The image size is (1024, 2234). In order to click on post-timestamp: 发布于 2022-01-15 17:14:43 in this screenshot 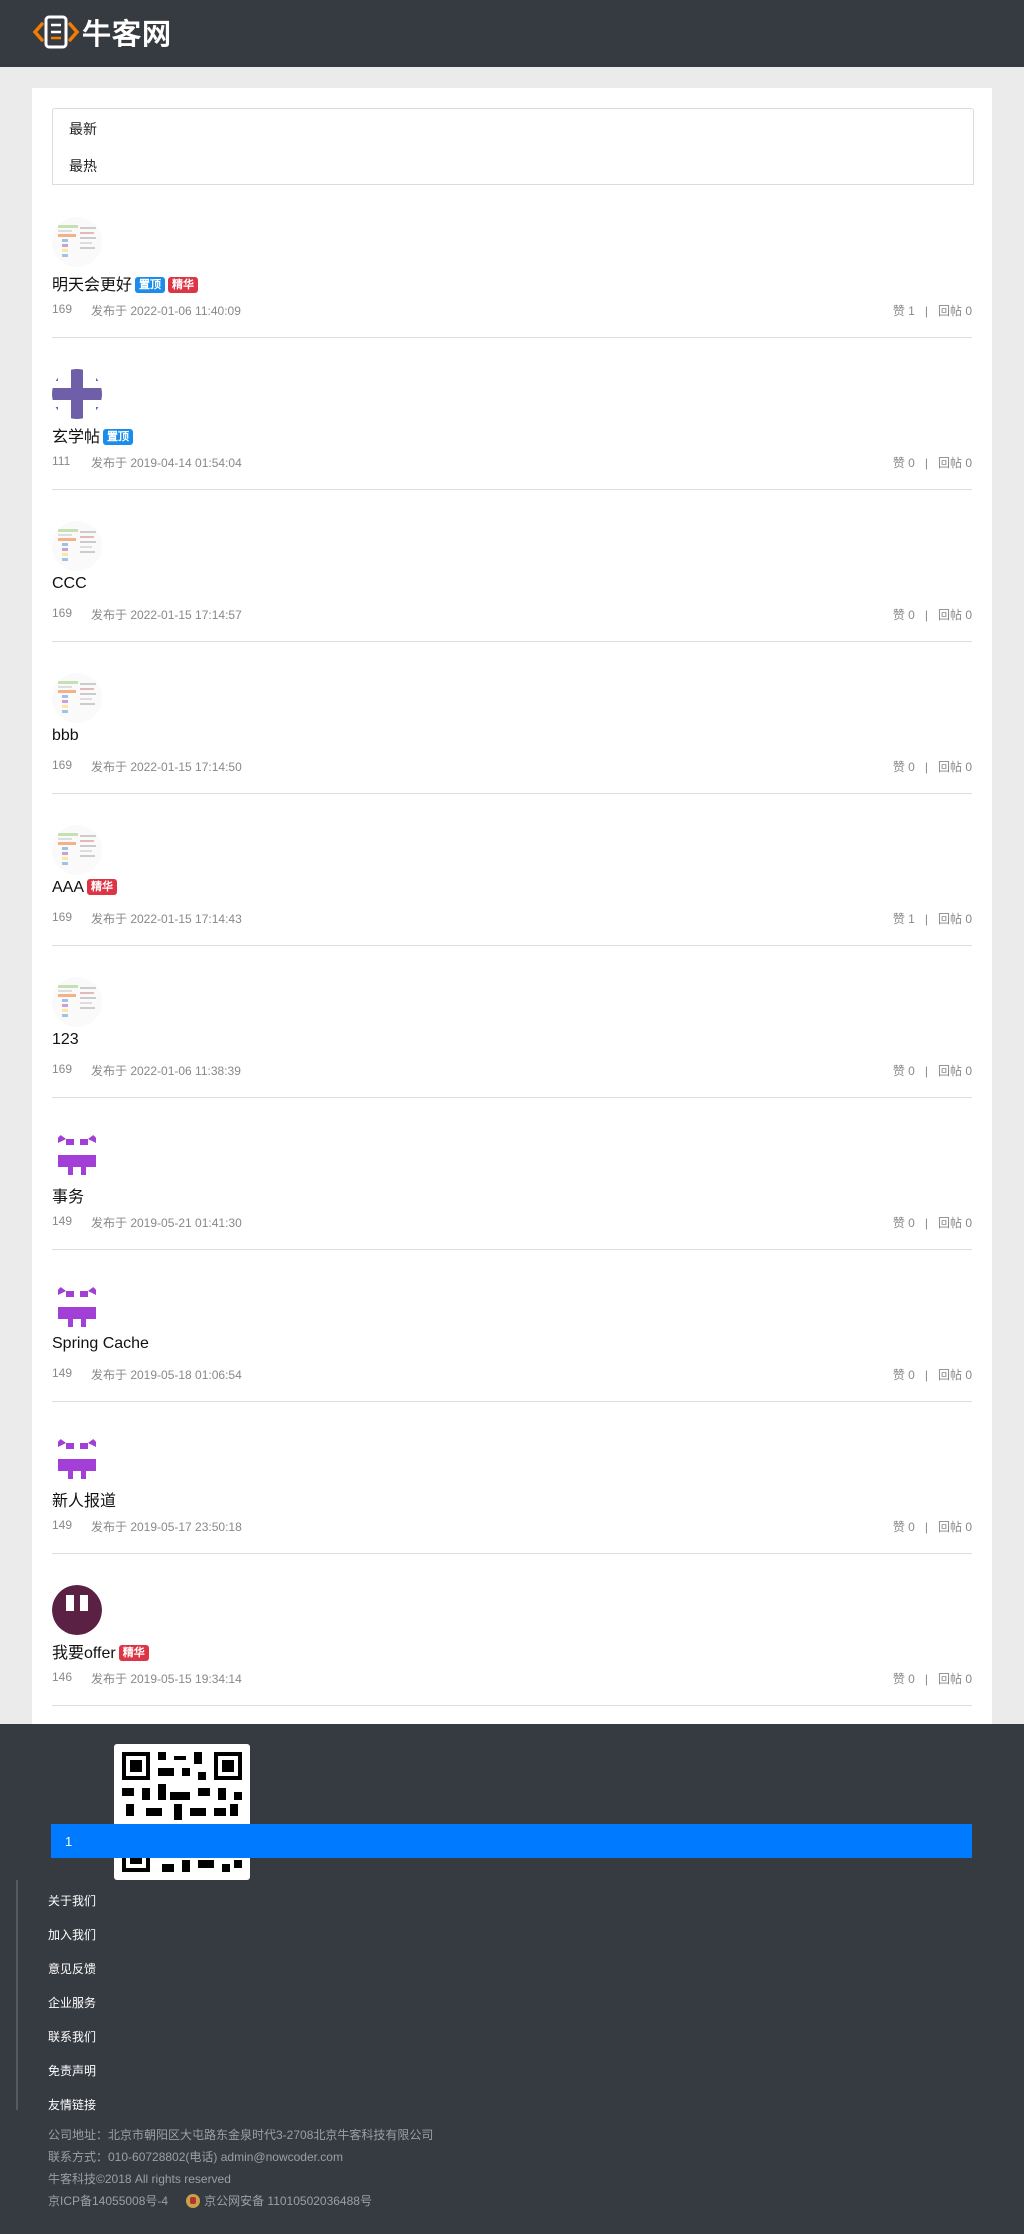, I will do `click(166, 919)`.